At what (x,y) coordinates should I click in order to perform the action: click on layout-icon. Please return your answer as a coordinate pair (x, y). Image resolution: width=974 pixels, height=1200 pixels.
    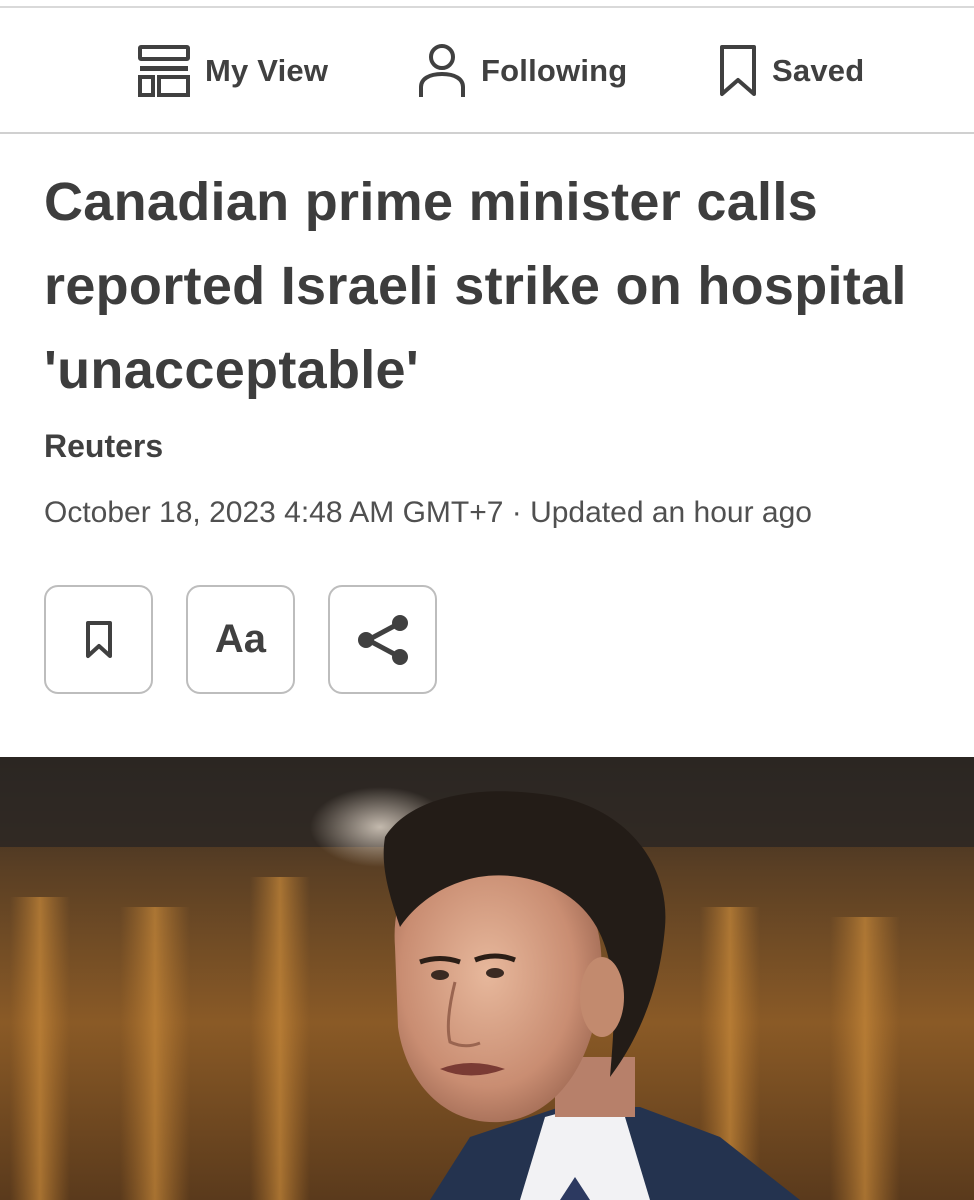
    Looking at the image, I should click on (164, 71).